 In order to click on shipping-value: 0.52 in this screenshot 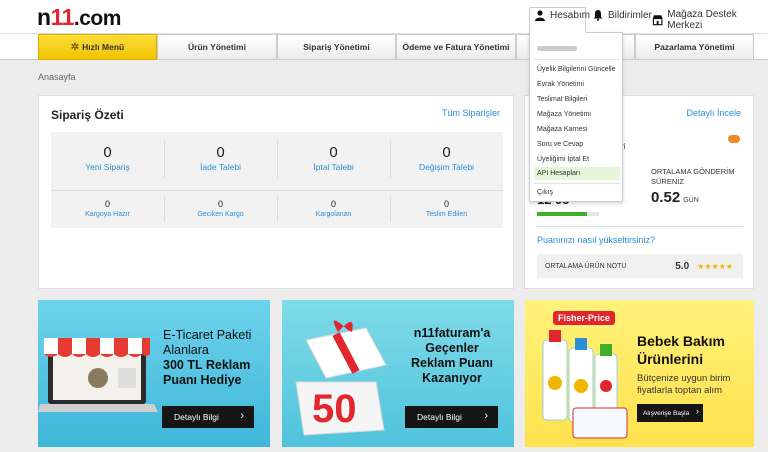, I will do `click(666, 197)`.